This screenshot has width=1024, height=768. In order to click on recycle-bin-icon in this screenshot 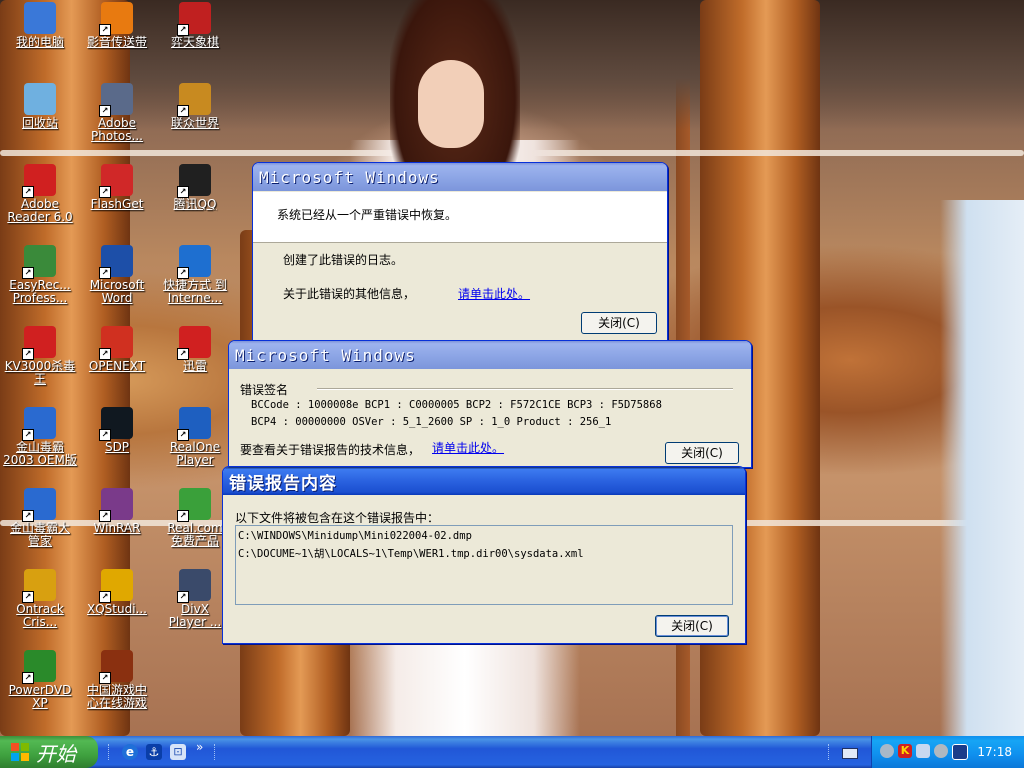, I will do `click(40, 99)`.